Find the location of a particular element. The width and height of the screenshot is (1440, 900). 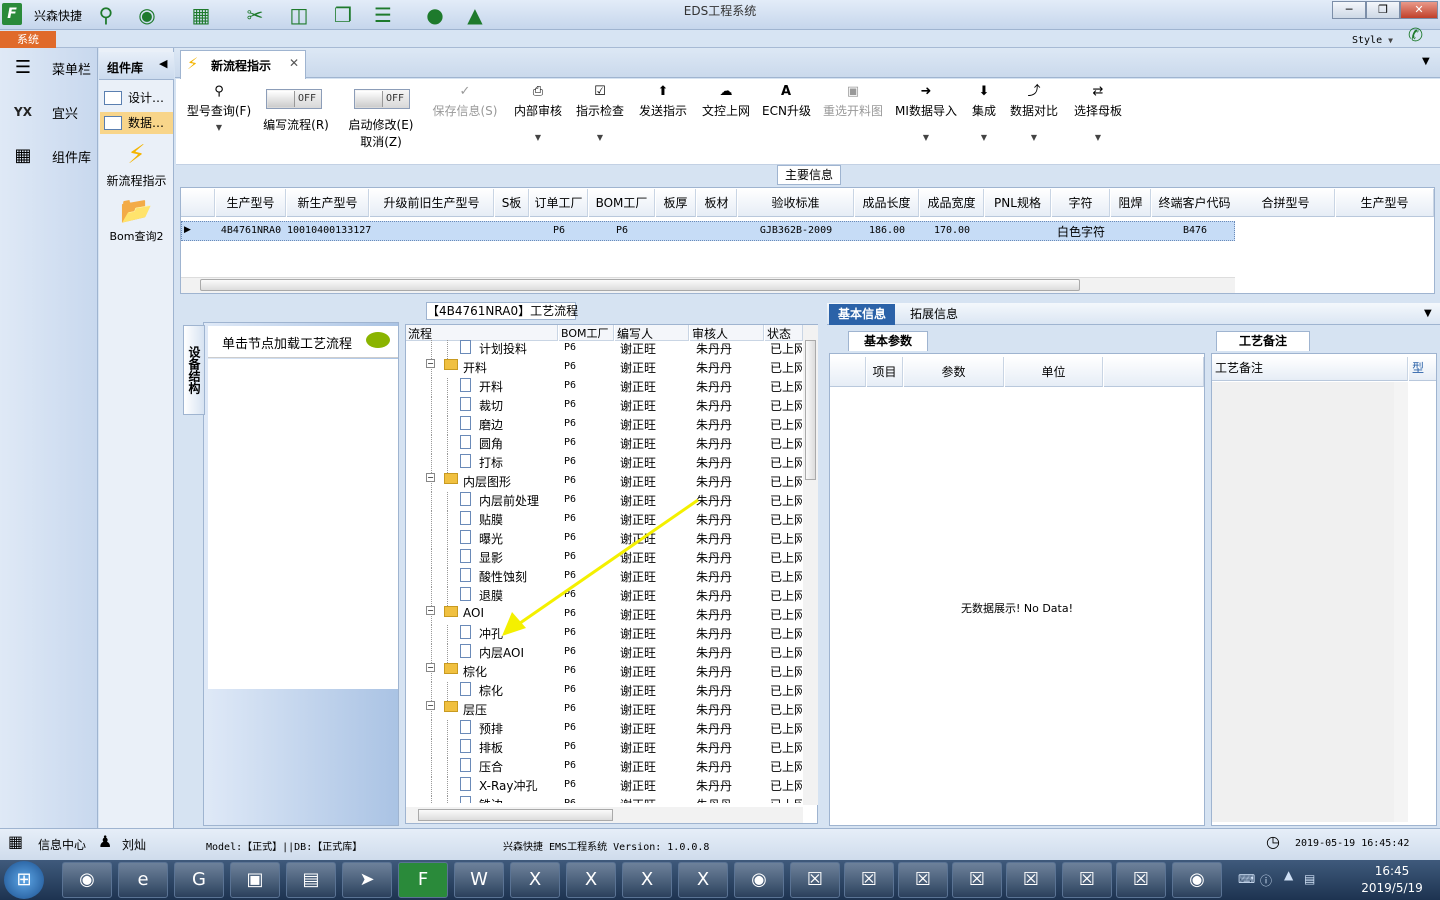

taskbar-word-icon: W is located at coordinates (479, 880).